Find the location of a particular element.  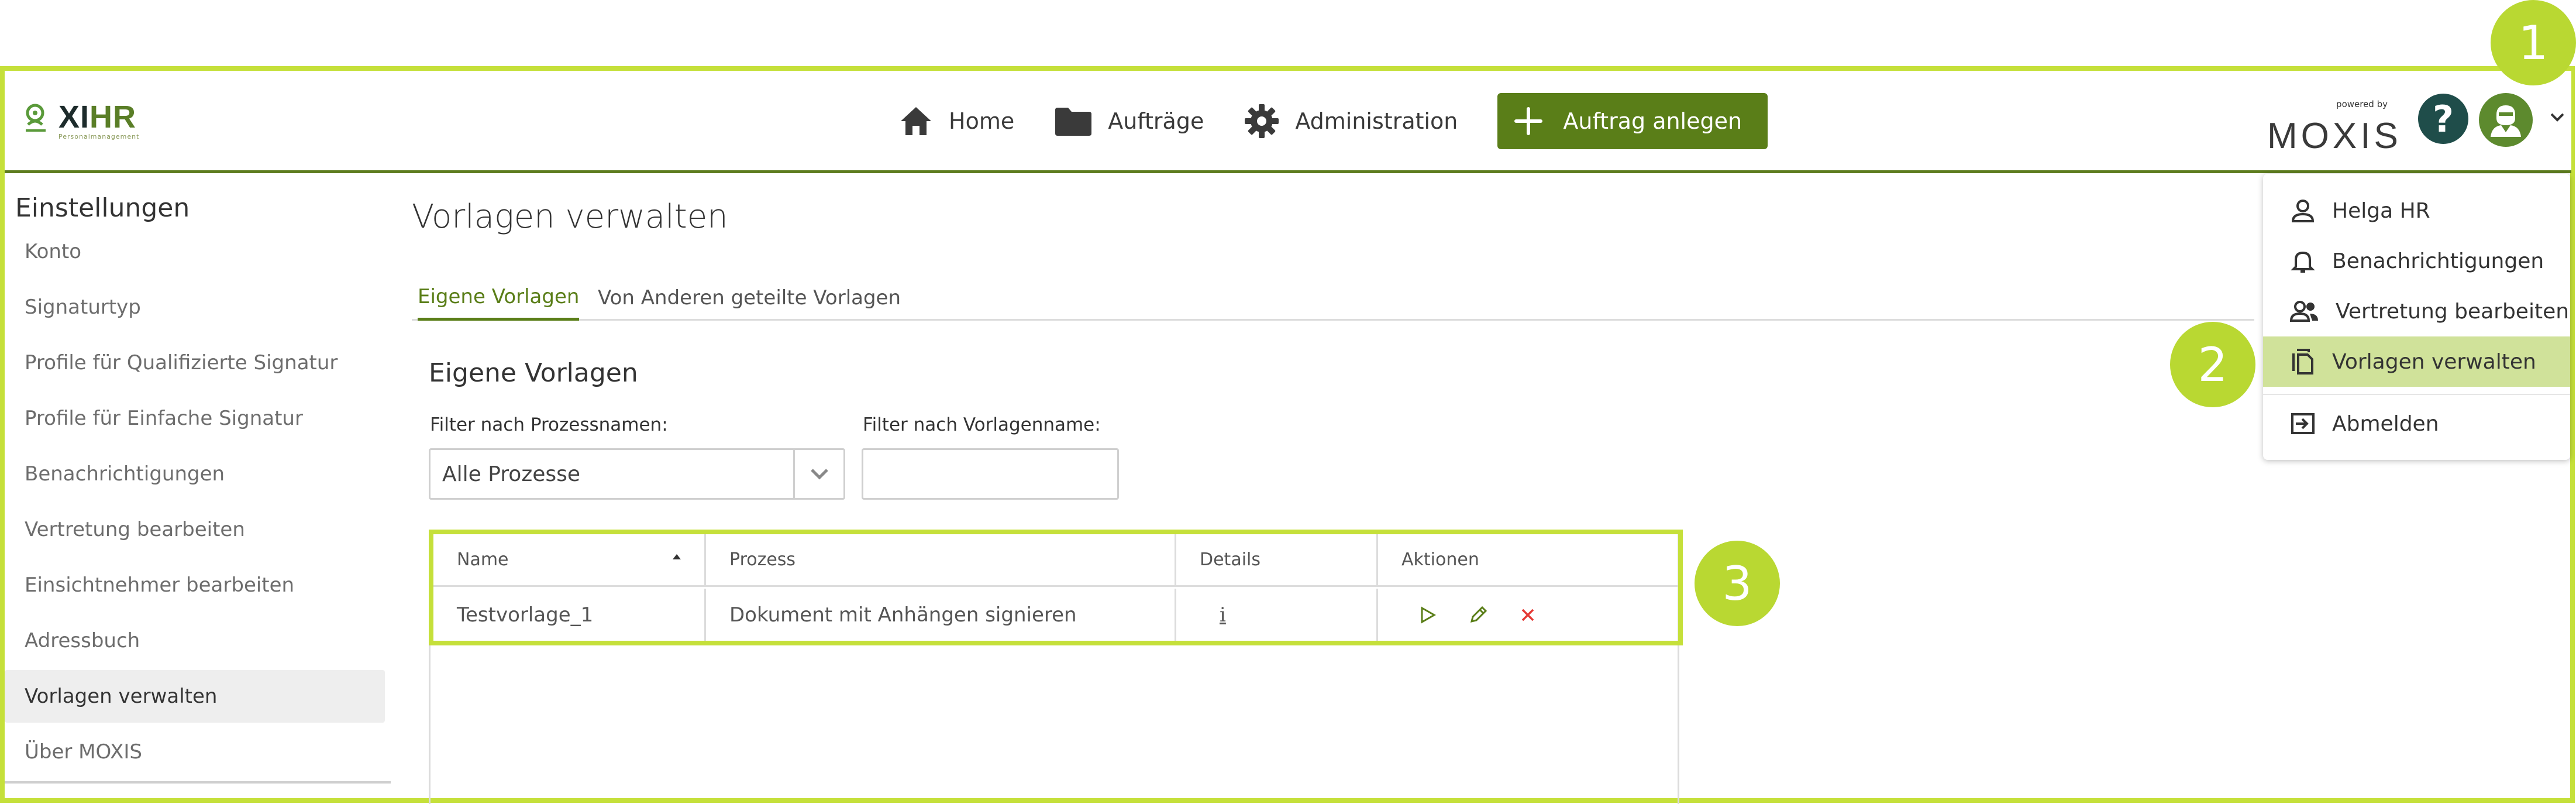

user-avatar-icon is located at coordinates (2506, 121).